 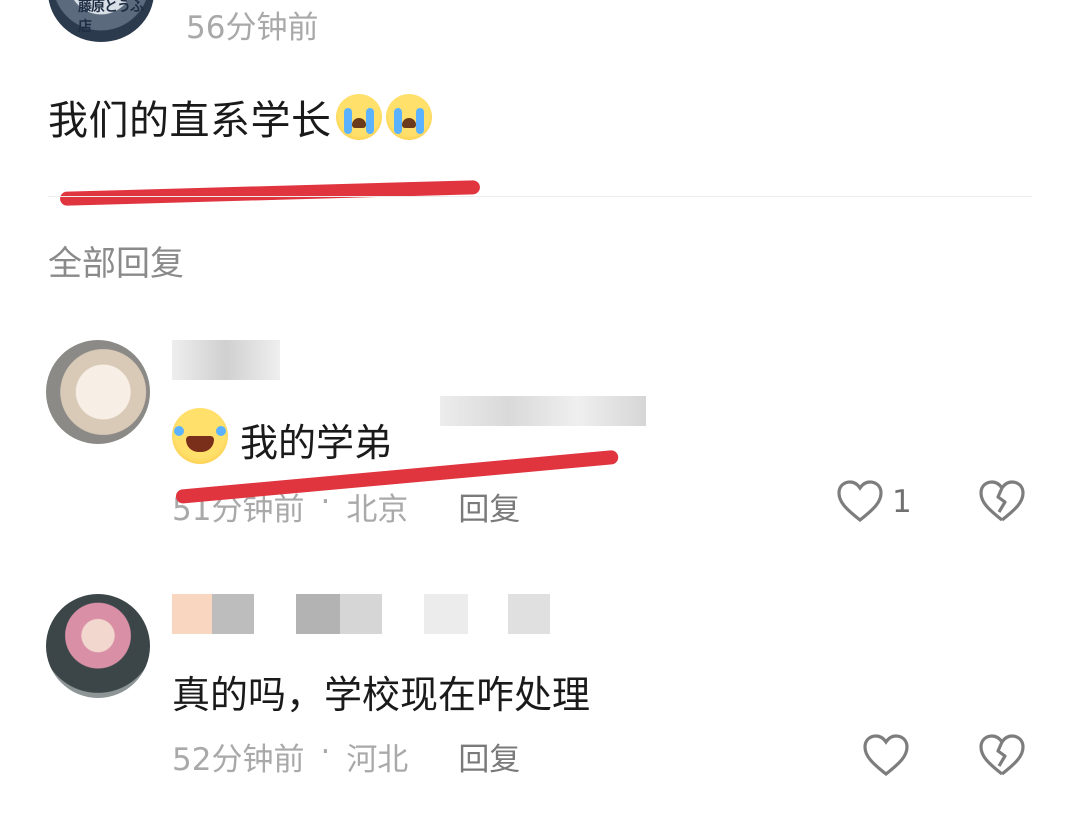 I want to click on avatar-tag: 藤原とうふ店, so click(x=111, y=17).